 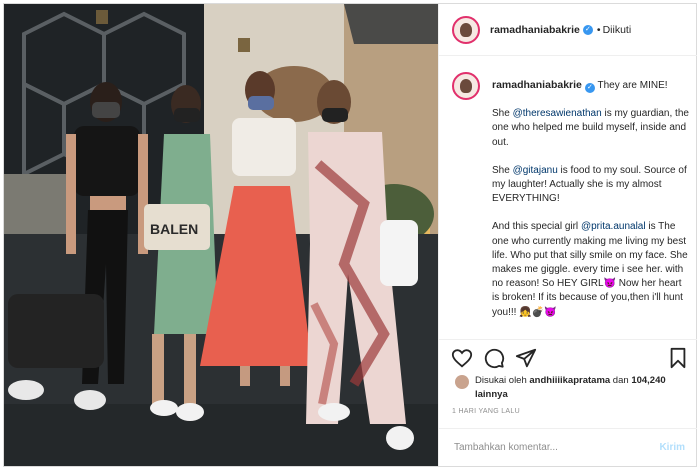 What do you see at coordinates (466, 29) in the screenshot?
I see `author-avatar` at bounding box center [466, 29].